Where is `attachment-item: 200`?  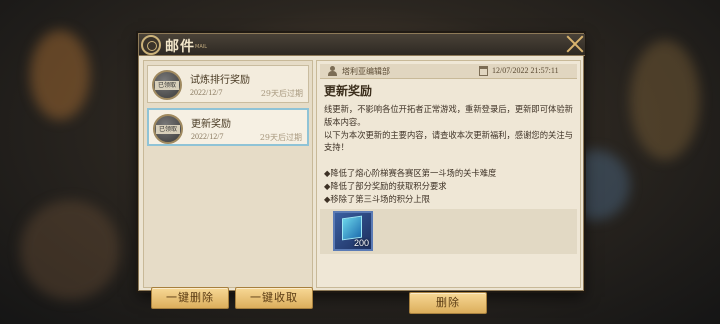
attachment-item: 200 is located at coordinates (353, 231).